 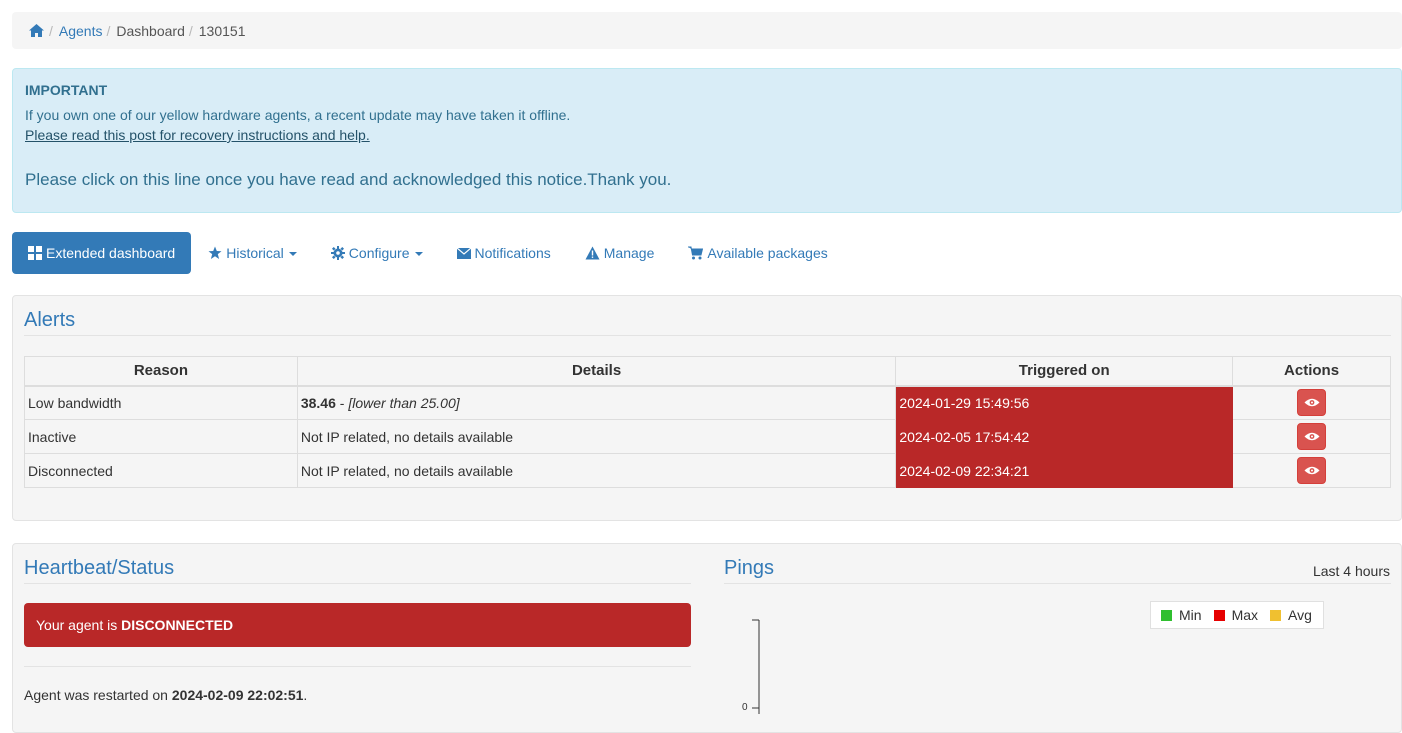 I want to click on alert-reason: Inactive, so click(x=161, y=436).